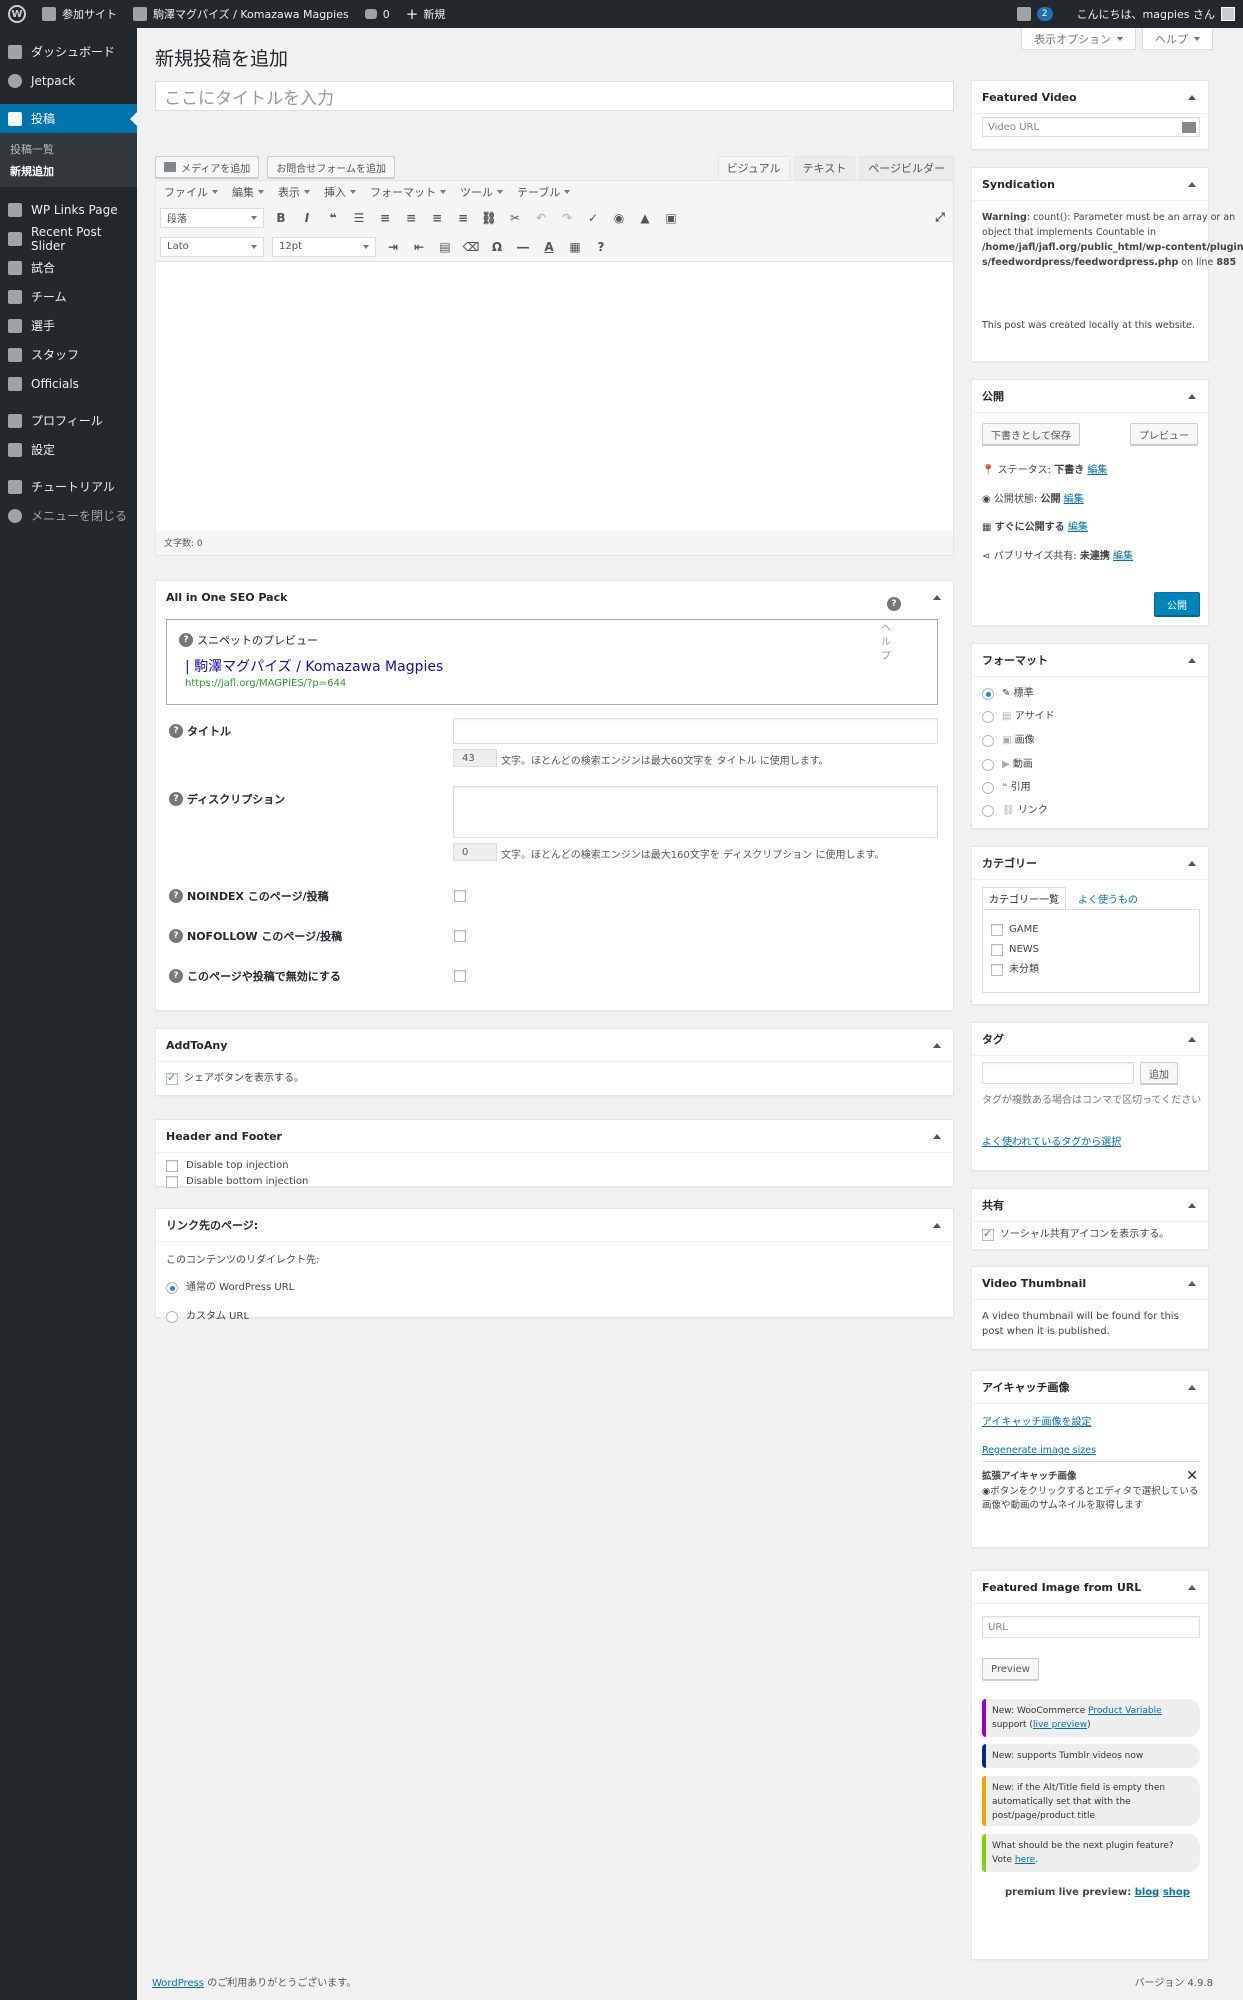 The image size is (1243, 2000). Describe the element at coordinates (1074, 499) in the screenshot. I see `edit-visibility-link: 編集` at that location.